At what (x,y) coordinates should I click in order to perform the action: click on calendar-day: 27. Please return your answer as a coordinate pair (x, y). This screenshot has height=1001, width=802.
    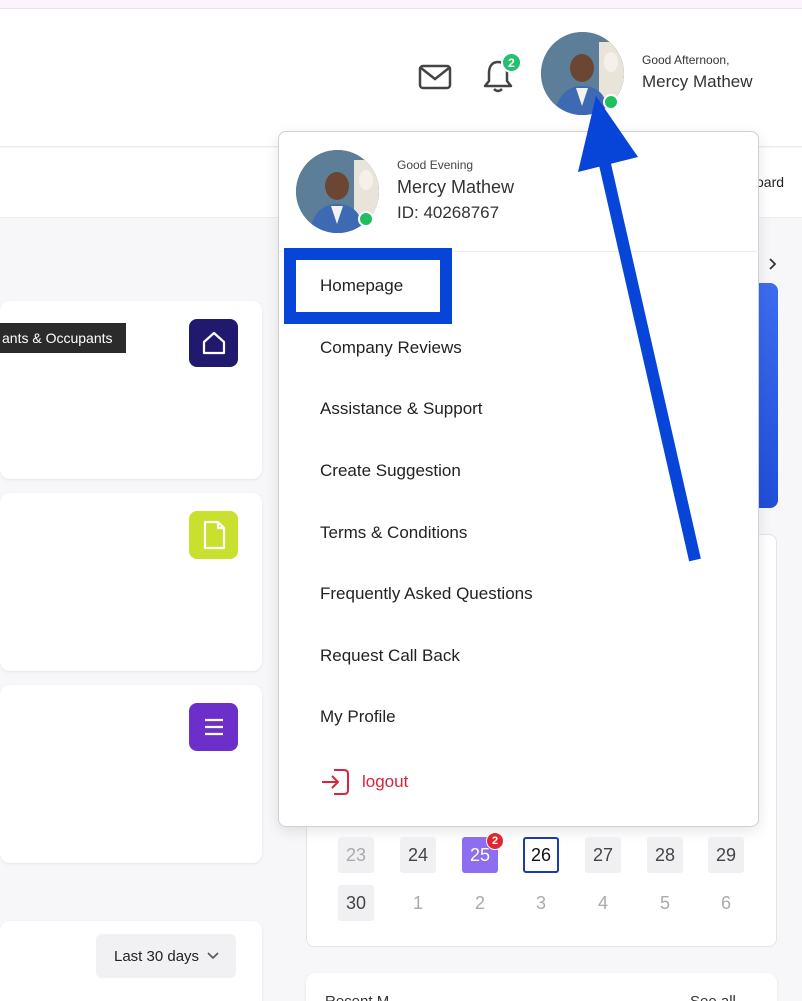
    Looking at the image, I should click on (603, 855).